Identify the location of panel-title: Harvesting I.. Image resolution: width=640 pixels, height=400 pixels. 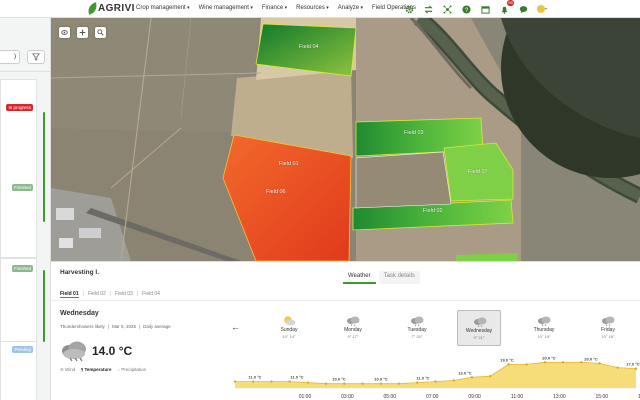
(80, 272).